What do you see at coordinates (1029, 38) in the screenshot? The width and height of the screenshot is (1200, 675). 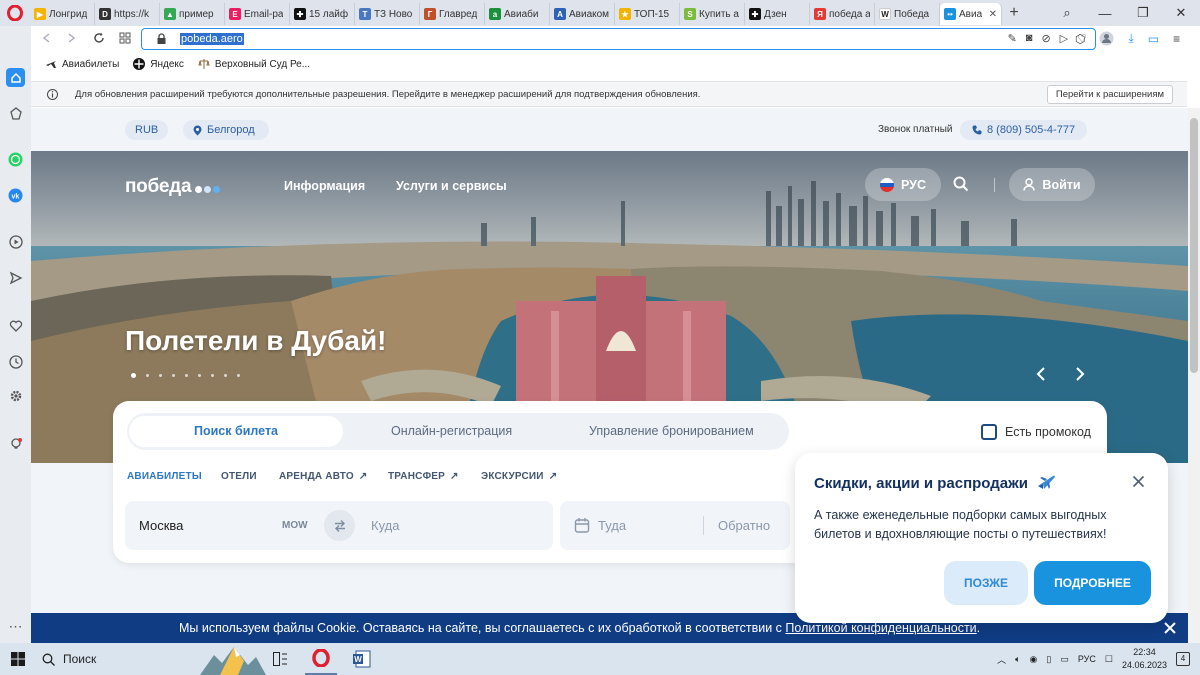 I see `snapshot-icon: ◙` at bounding box center [1029, 38].